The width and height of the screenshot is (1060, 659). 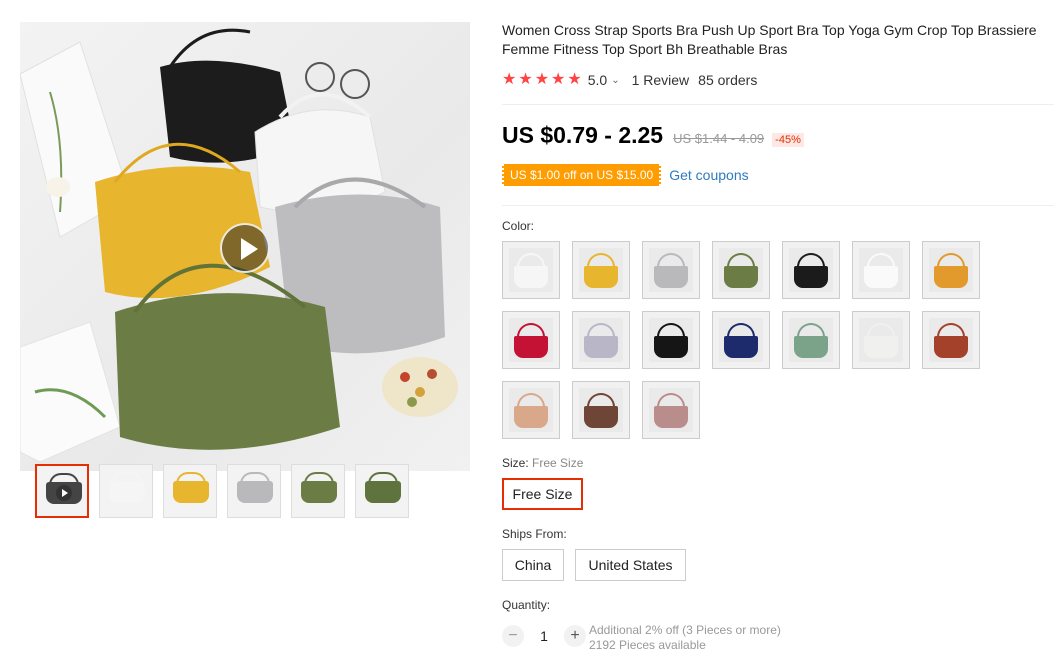 I want to click on play-video-button, so click(x=245, y=248).